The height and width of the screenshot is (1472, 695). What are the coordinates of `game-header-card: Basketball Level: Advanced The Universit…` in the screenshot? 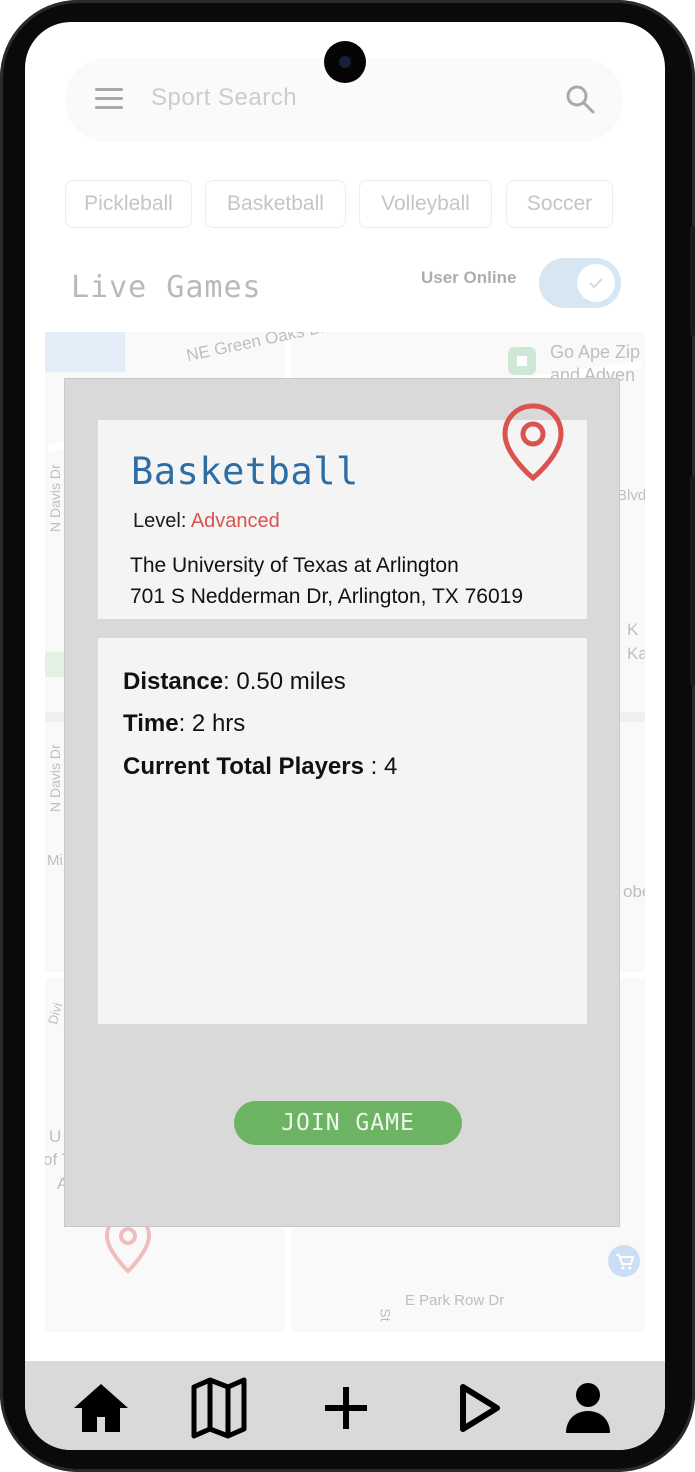 It's located at (342, 511).